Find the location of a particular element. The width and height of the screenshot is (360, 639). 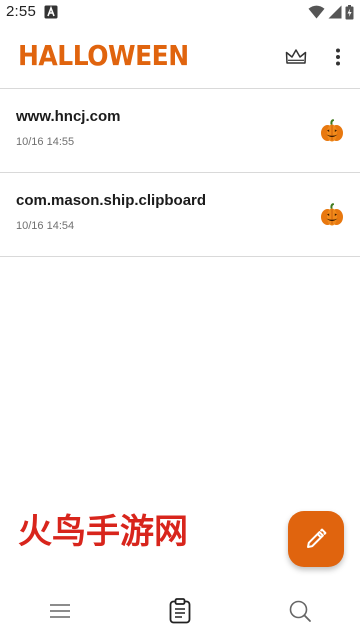

clipboard-item-time: 10/16 14:55 is located at coordinates (45, 142).